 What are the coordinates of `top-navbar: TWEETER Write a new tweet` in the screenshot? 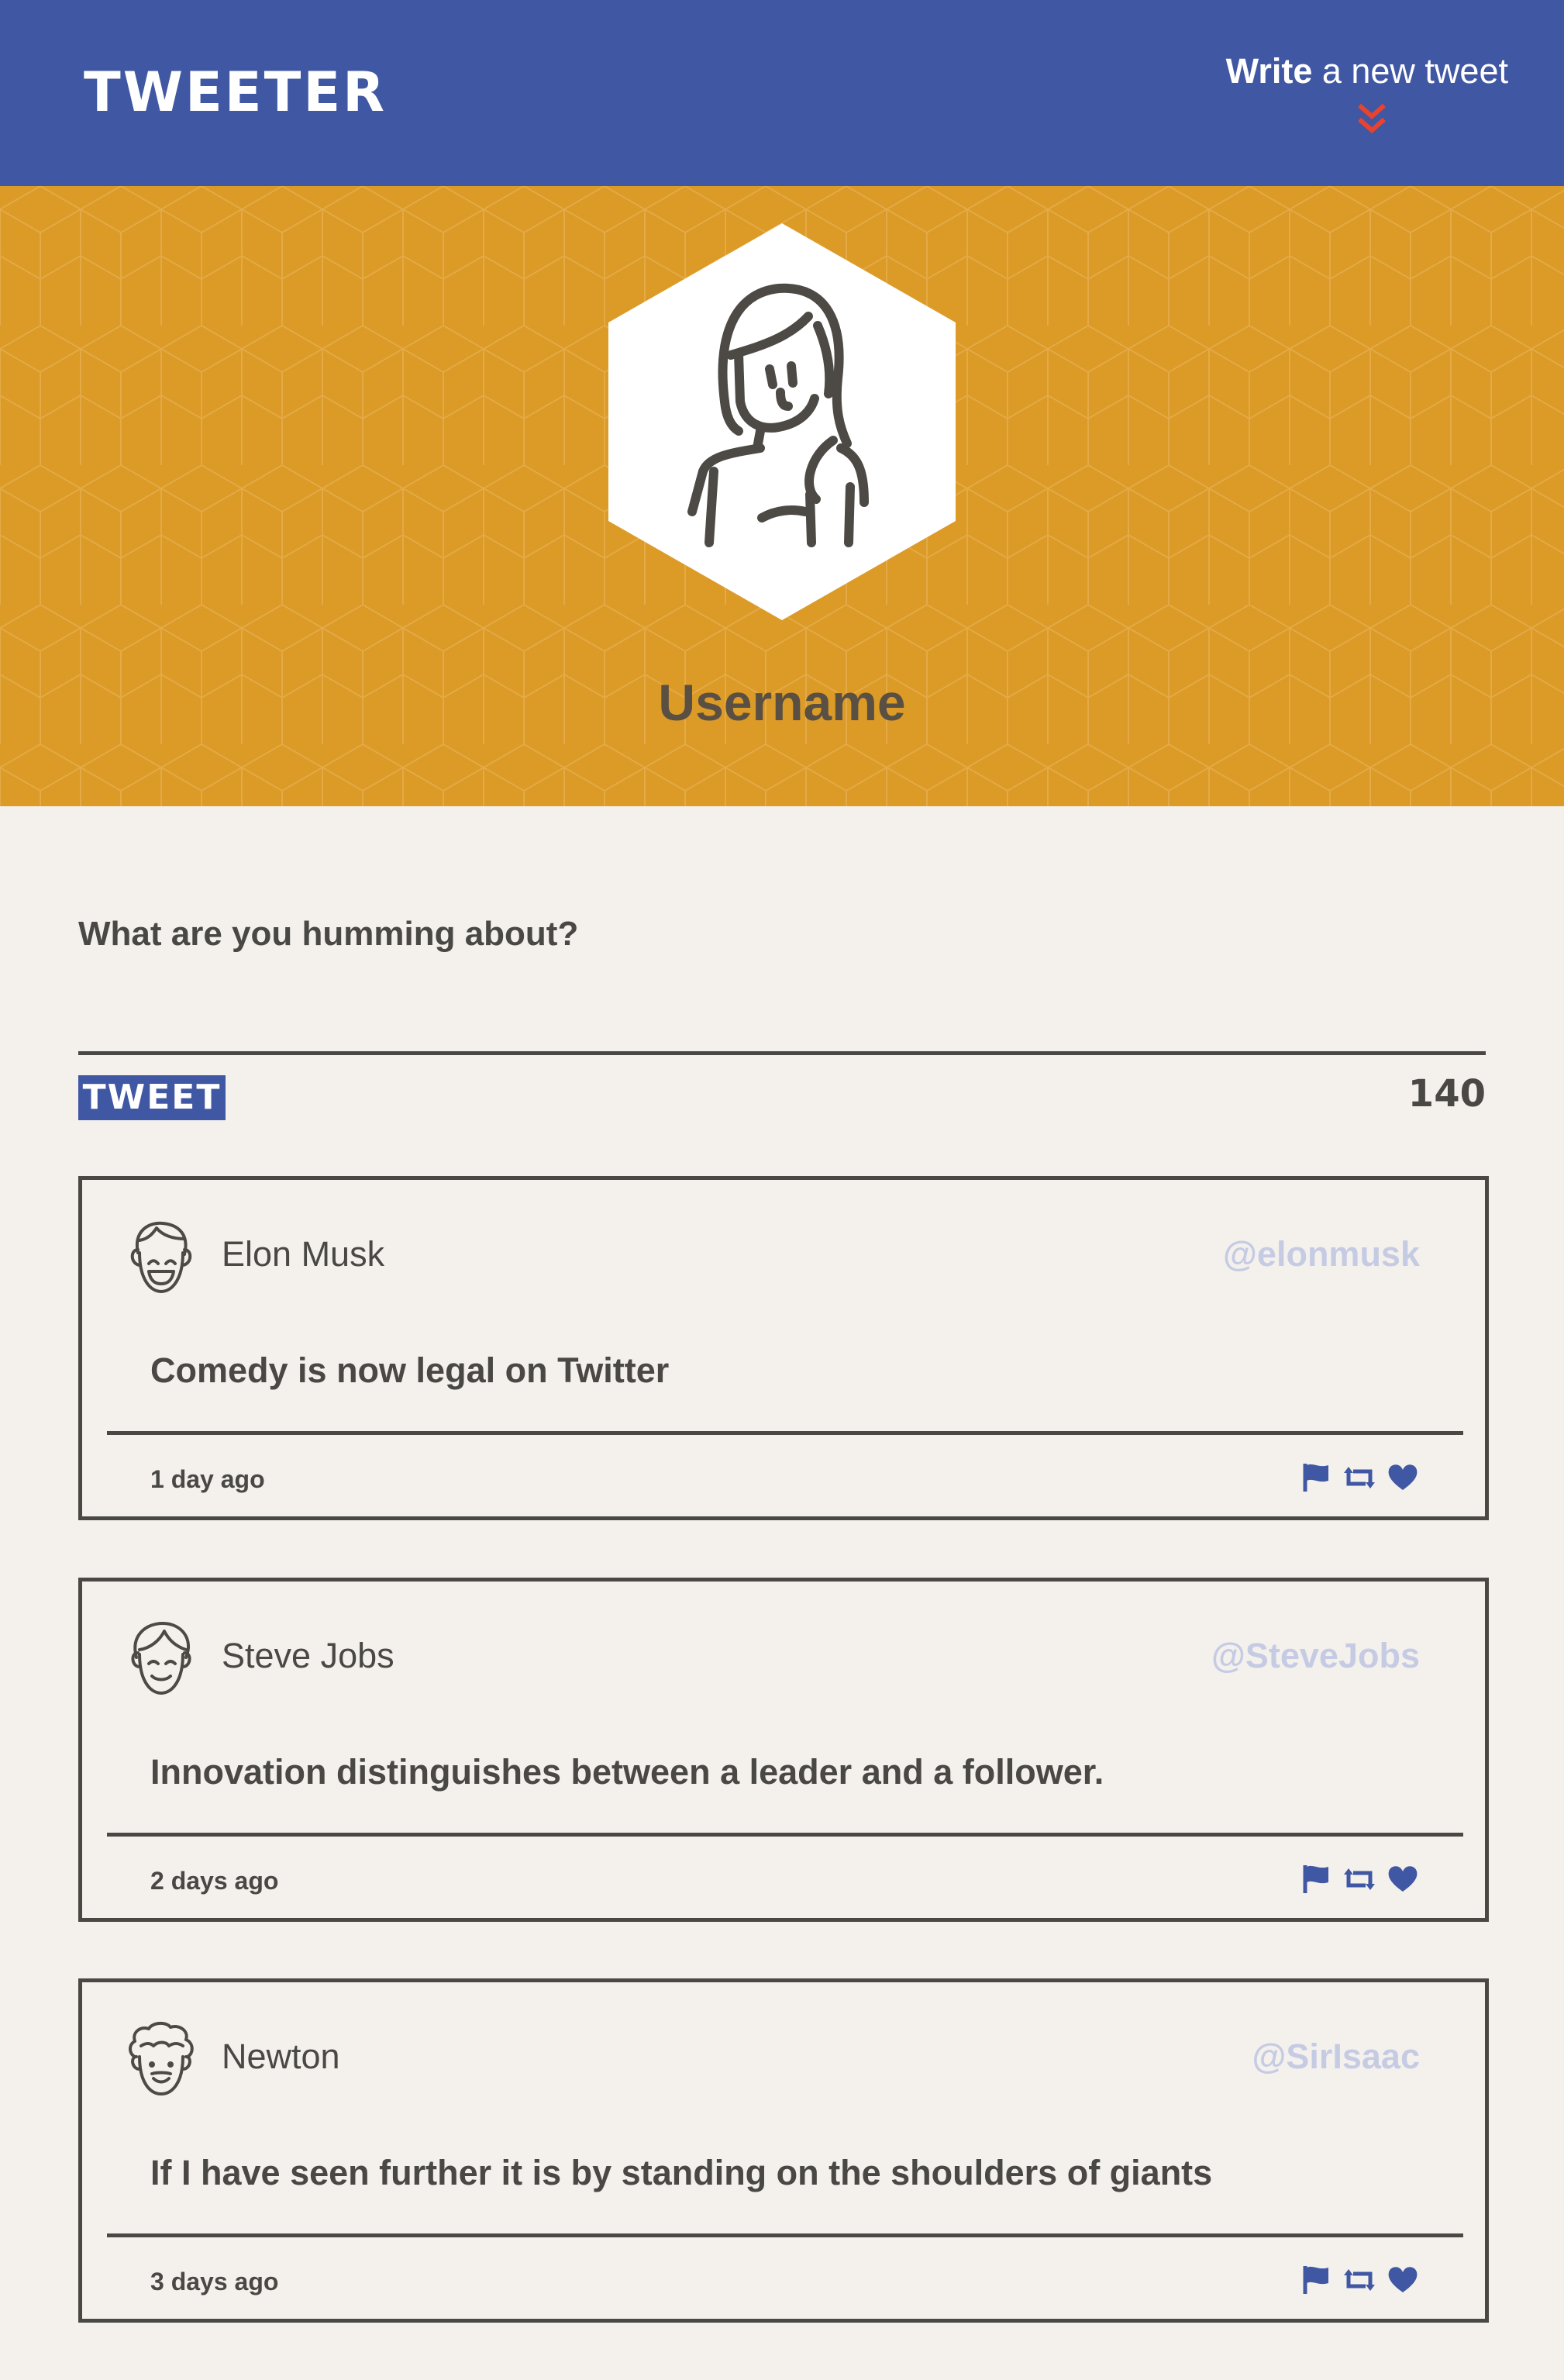 It's located at (782, 93).